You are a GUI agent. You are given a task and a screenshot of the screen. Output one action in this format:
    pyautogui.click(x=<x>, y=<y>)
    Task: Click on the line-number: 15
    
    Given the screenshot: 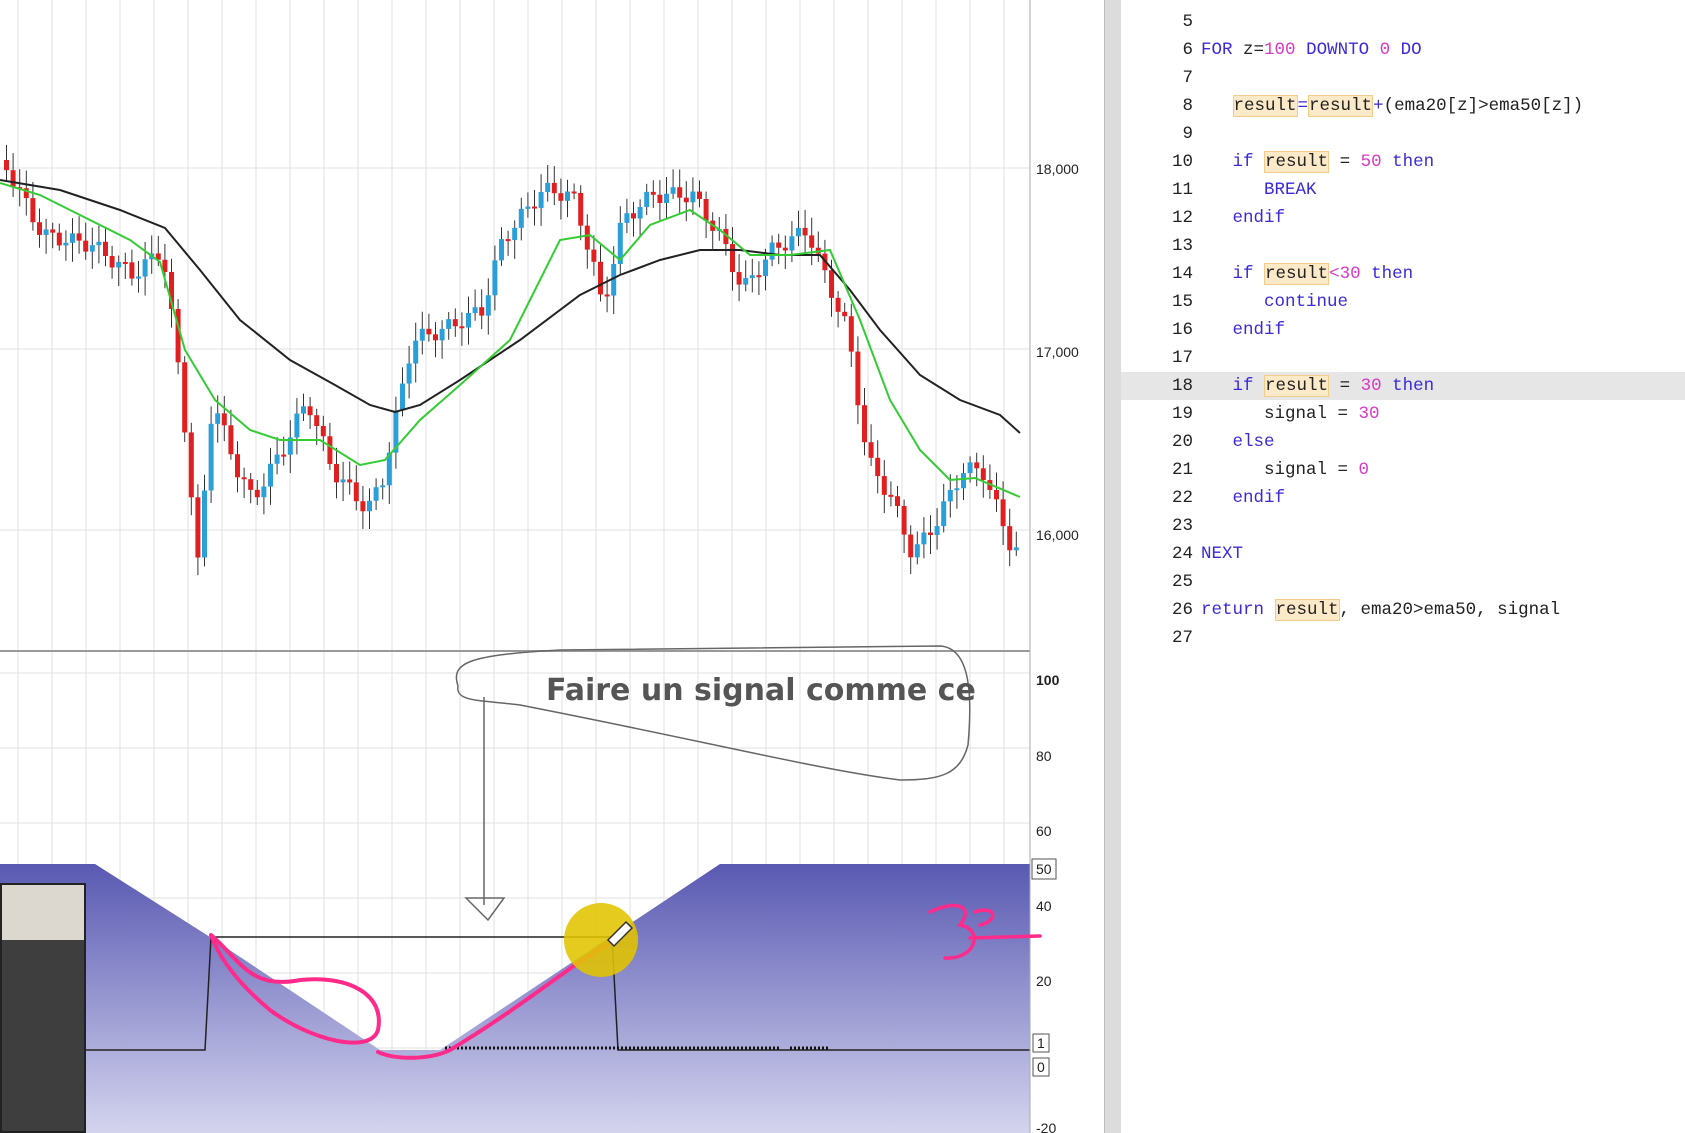 What is the action you would take?
    pyautogui.click(x=1182, y=302)
    